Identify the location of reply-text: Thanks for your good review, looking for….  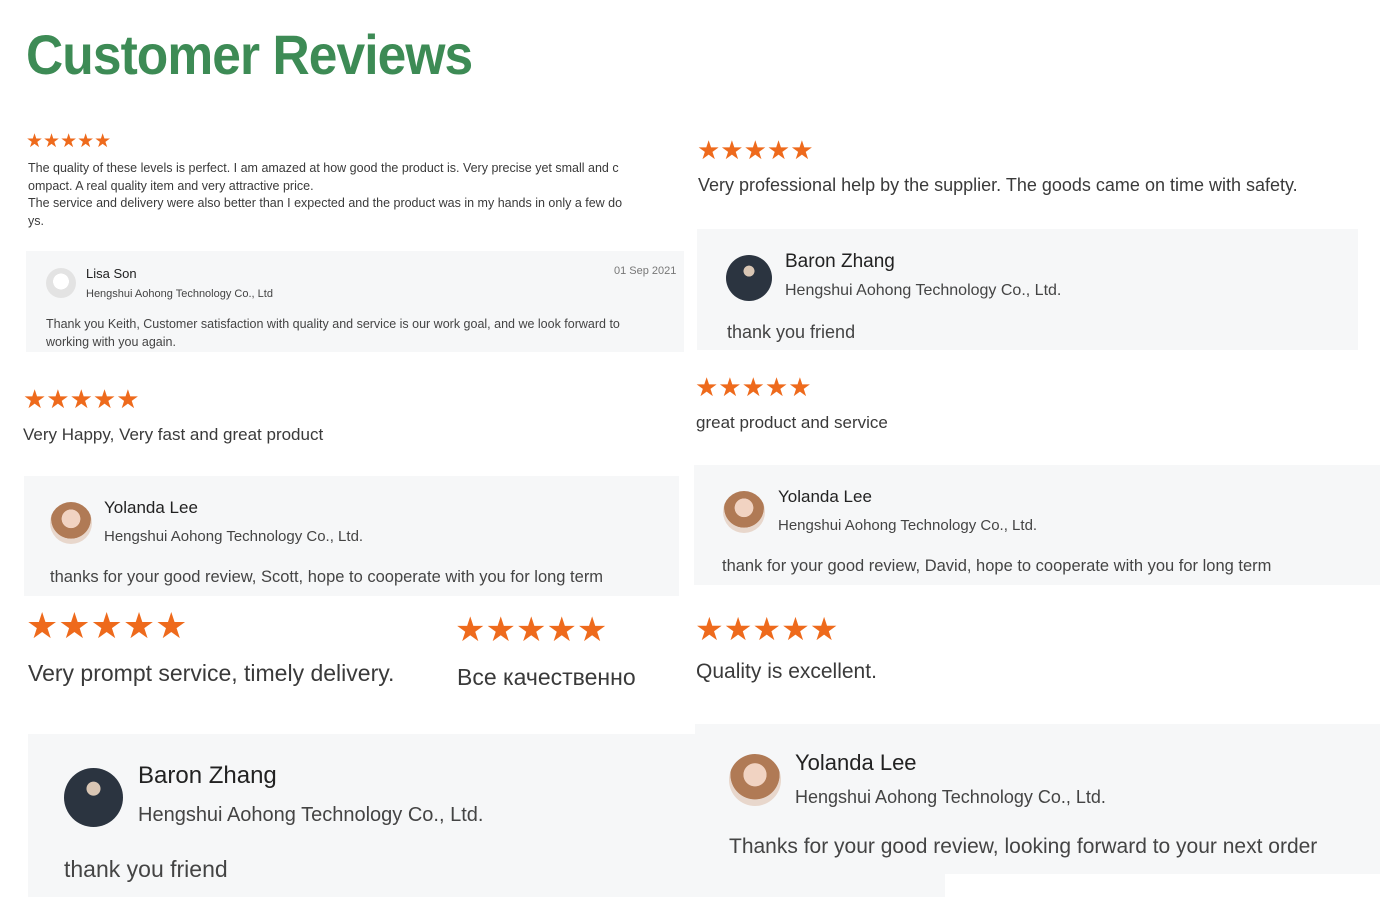
(1023, 846).